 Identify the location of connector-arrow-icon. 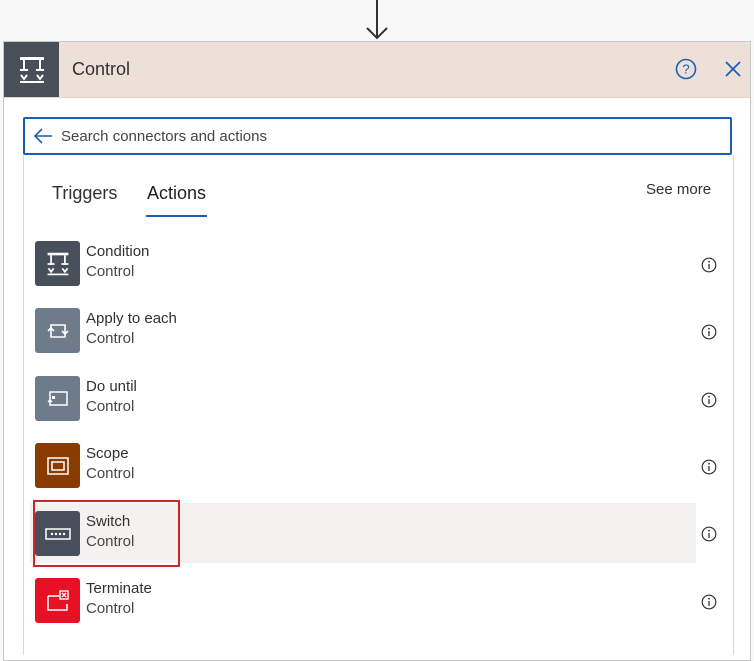
(377, 20).